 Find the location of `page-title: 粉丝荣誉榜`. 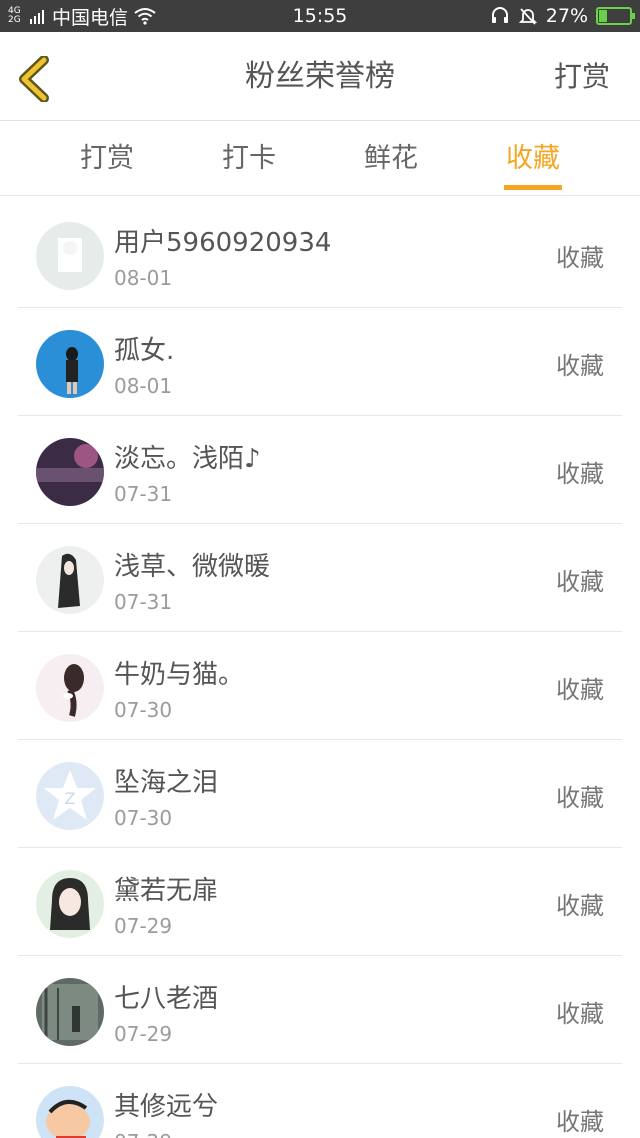

page-title: 粉丝荣誉榜 is located at coordinates (320, 76).